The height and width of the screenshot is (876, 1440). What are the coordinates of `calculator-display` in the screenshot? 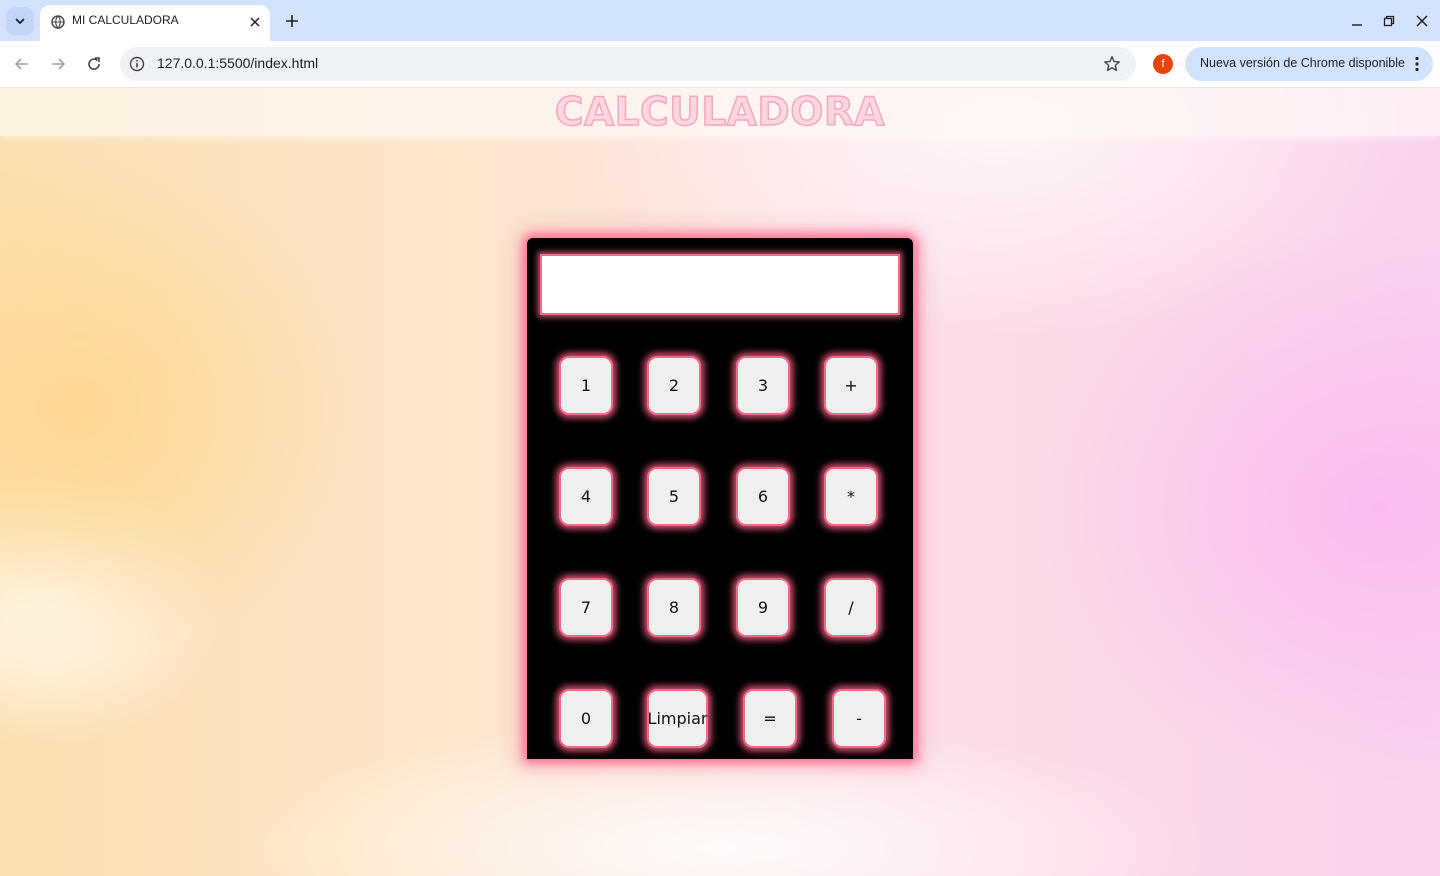 It's located at (720, 284).